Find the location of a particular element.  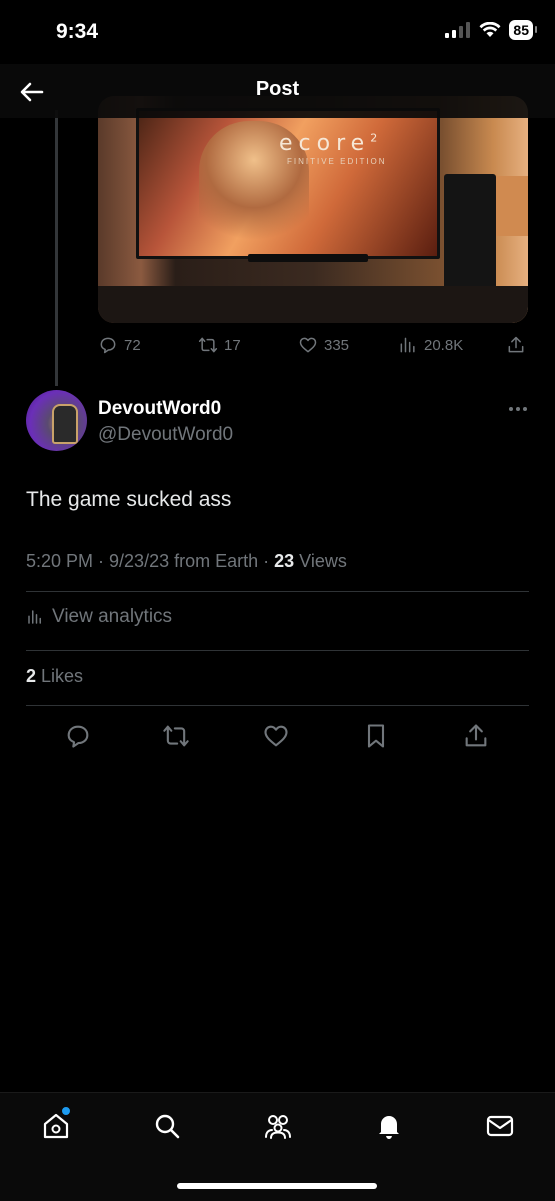

more-options-icon is located at coordinates (518, 409).